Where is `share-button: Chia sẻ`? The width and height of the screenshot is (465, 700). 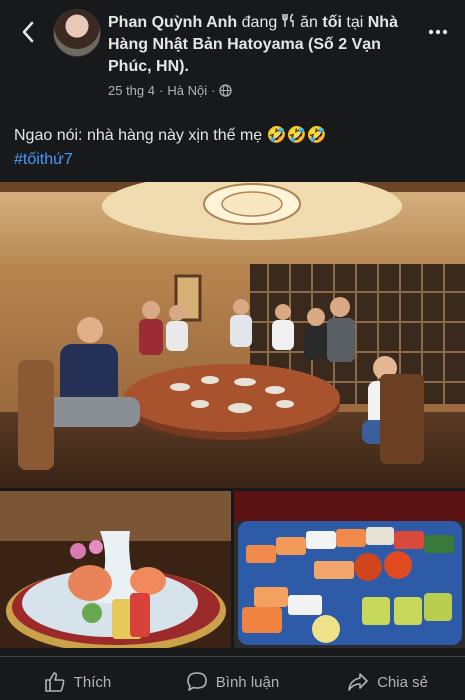 share-button: Chia sẻ is located at coordinates (387, 682).